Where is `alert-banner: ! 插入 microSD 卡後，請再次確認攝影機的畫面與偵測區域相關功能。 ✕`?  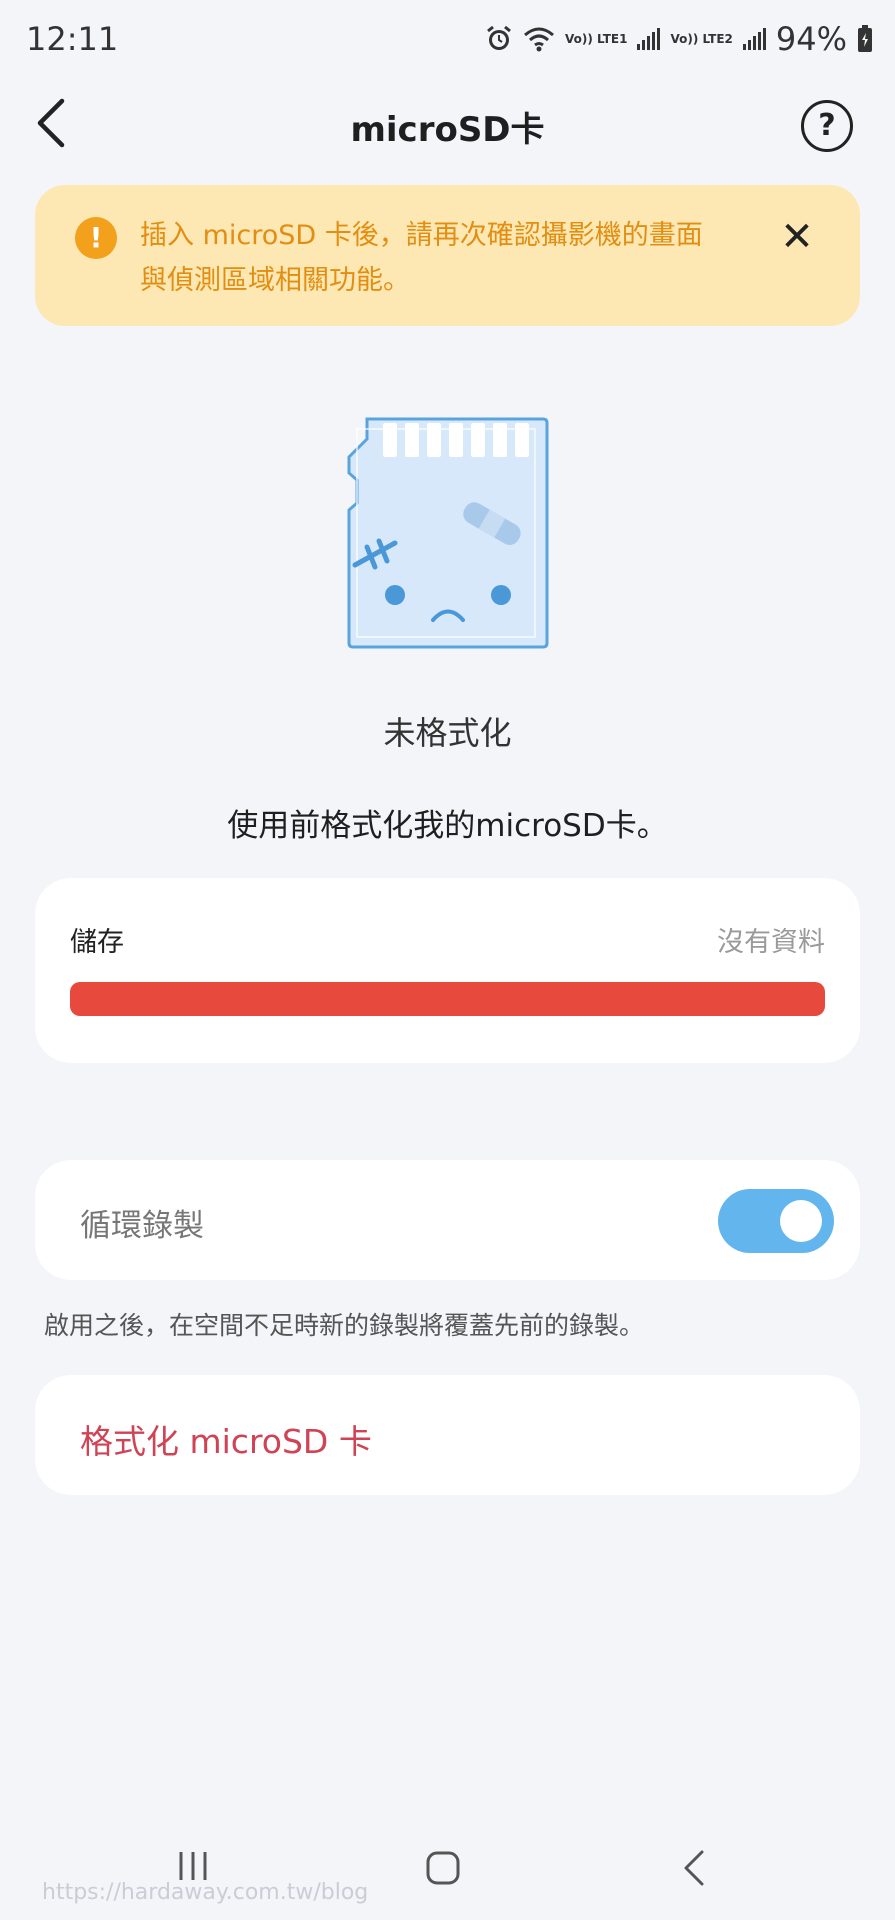 alert-banner: ! 插入 microSD 卡後，請再次確認攝影機的畫面與偵測區域相關功能。 ✕ is located at coordinates (447, 255).